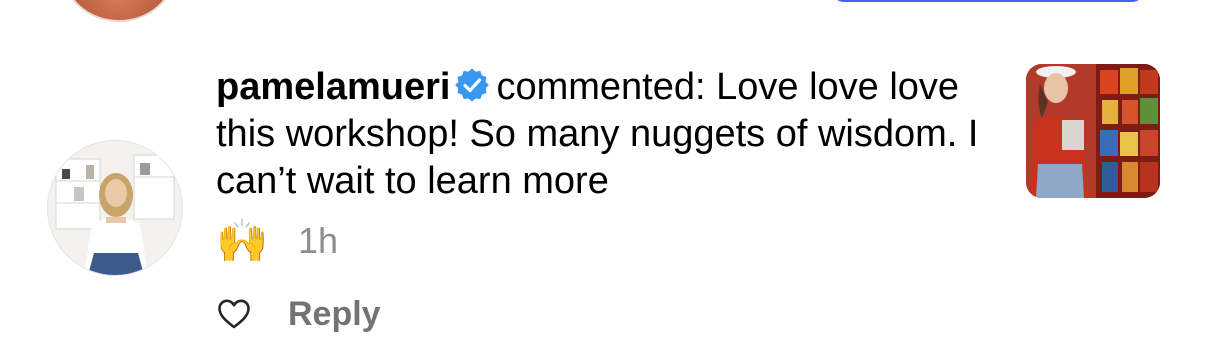 This screenshot has height=349, width=1206. What do you see at coordinates (472, 85) in the screenshot?
I see `verified-badge-icon` at bounding box center [472, 85].